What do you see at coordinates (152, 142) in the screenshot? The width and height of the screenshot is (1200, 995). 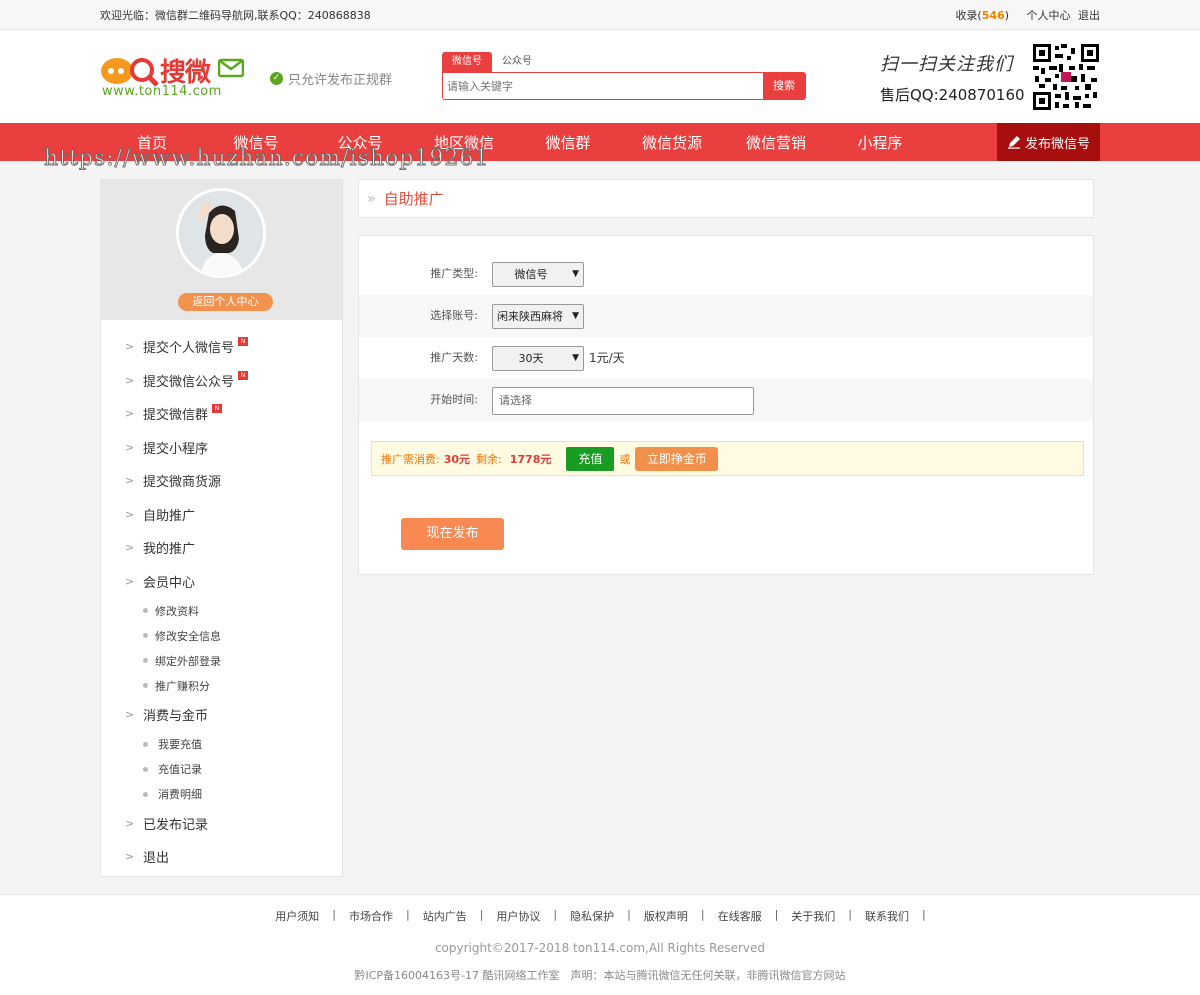 I see `nav-home: 首页` at bounding box center [152, 142].